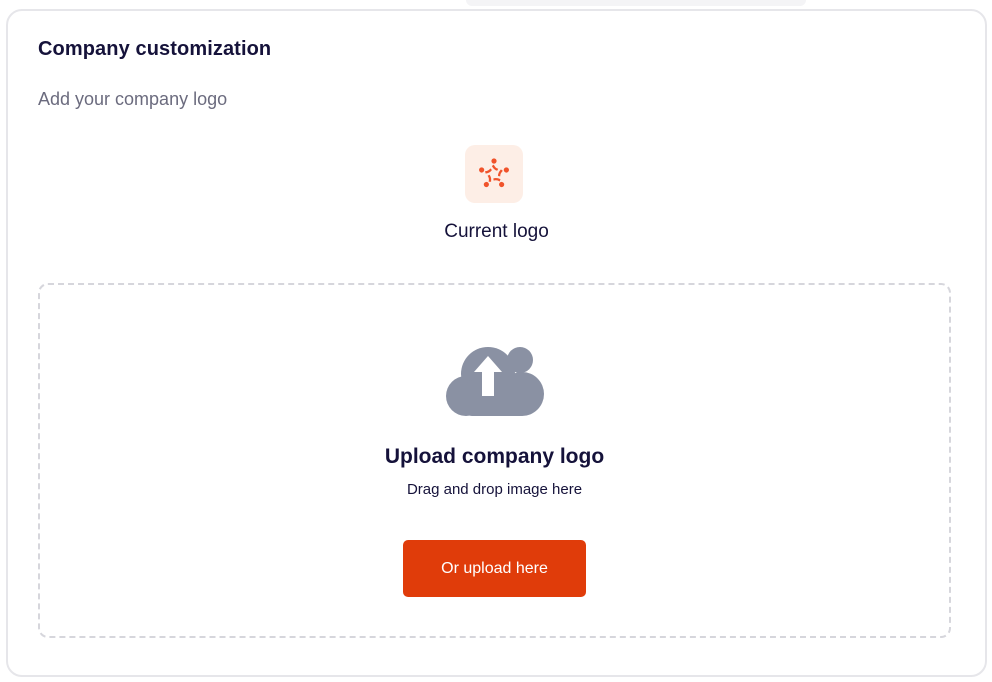 Image resolution: width=992 pixels, height=682 pixels. Describe the element at coordinates (494, 456) in the screenshot. I see `upload-title: Upload company logo` at that location.